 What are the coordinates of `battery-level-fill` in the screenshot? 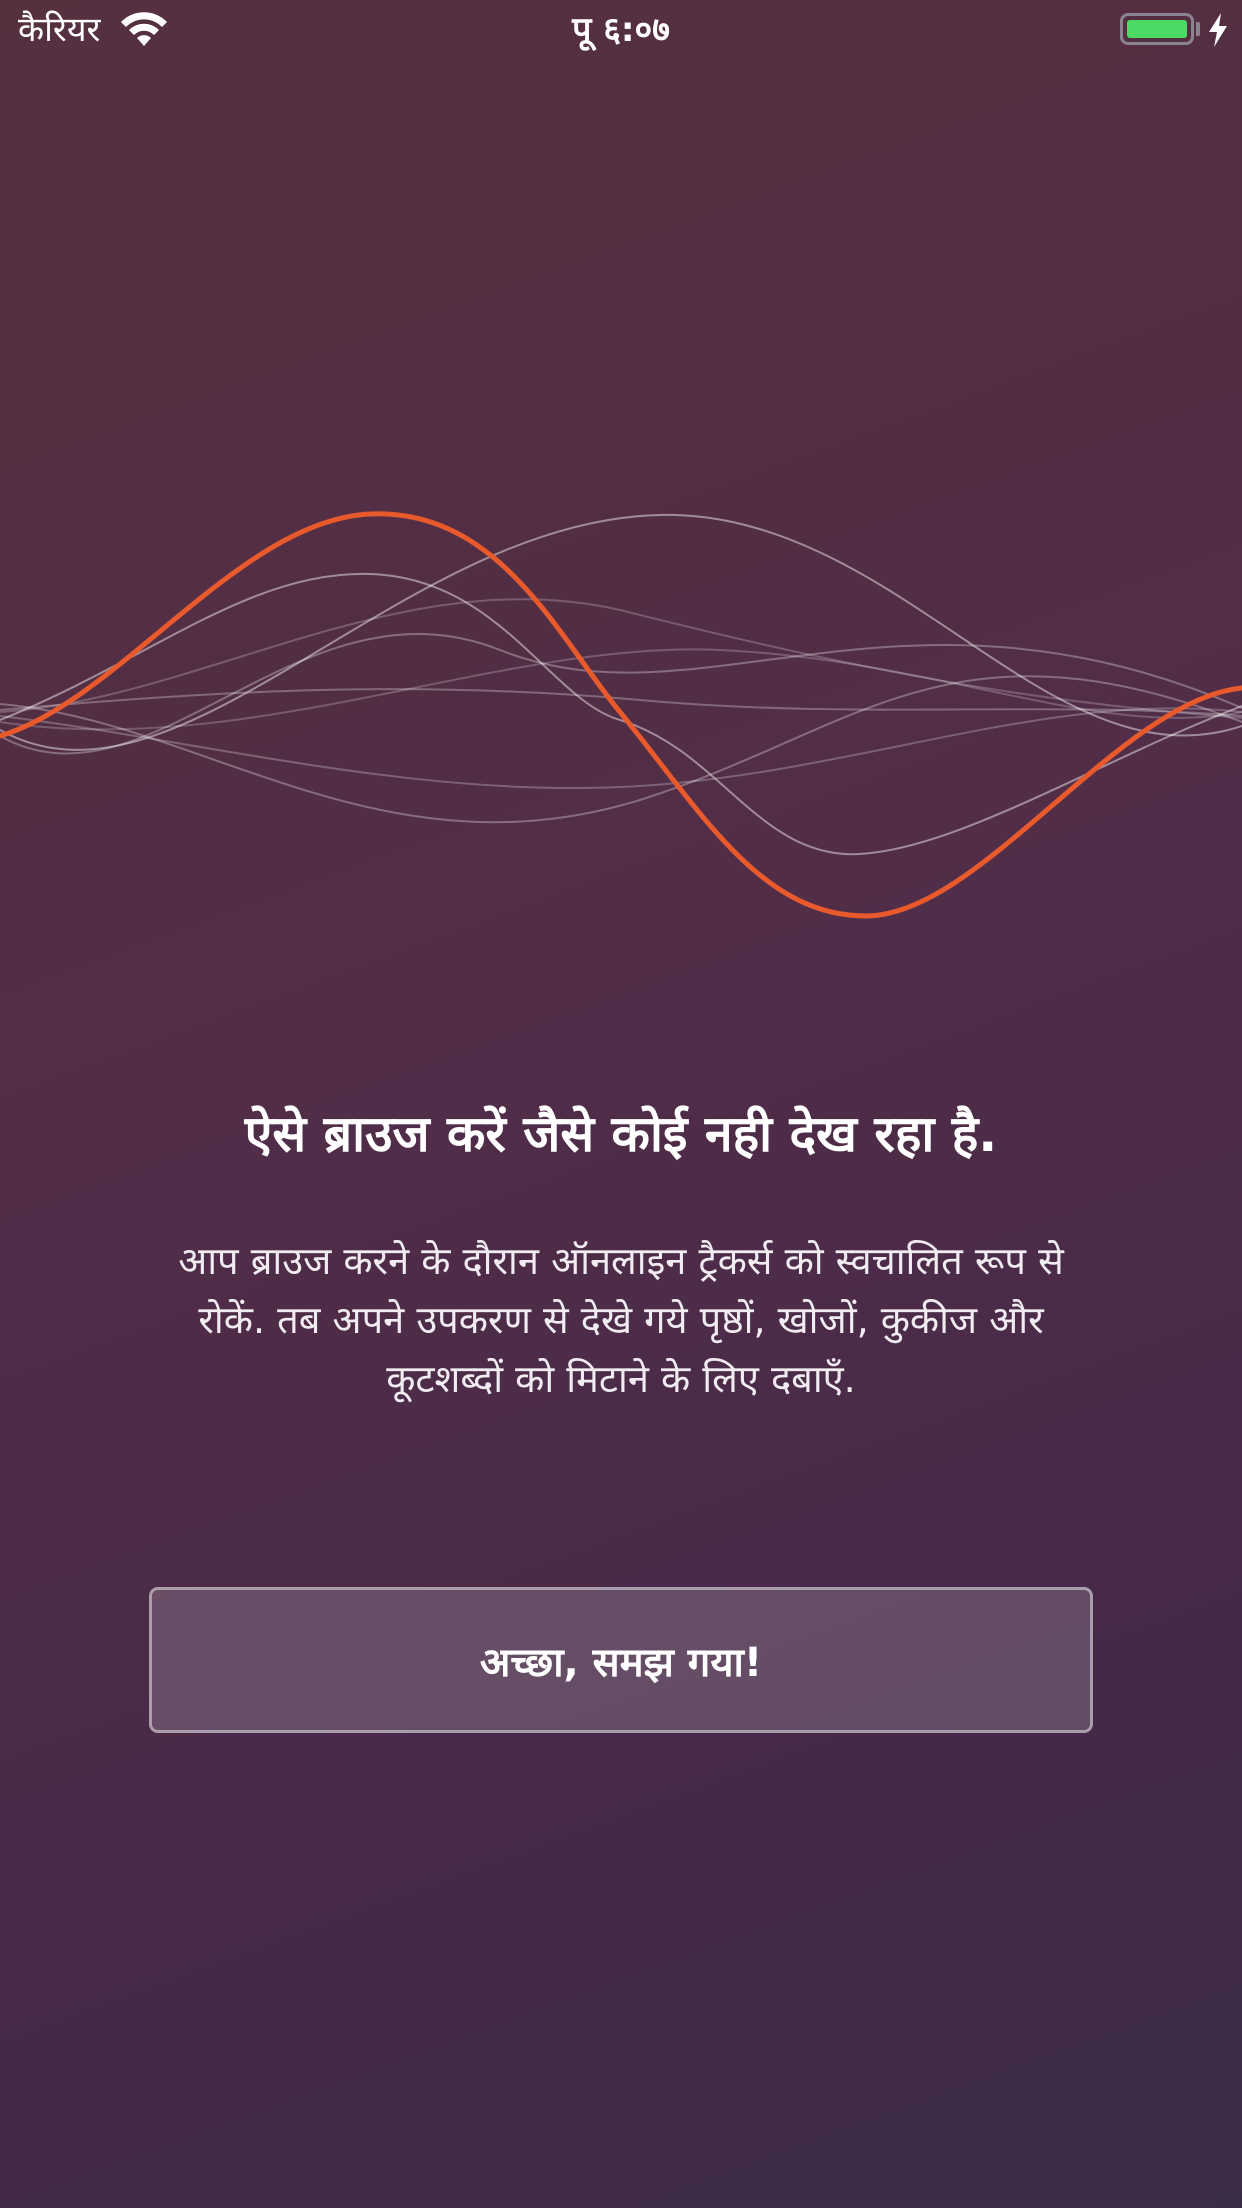 It's located at (1157, 29).